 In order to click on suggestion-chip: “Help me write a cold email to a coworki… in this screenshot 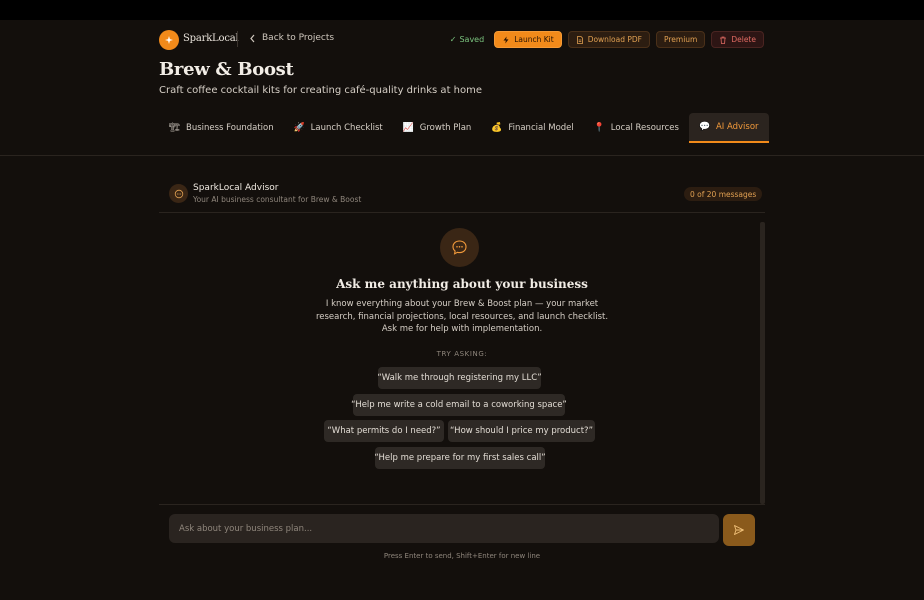, I will do `click(459, 405)`.